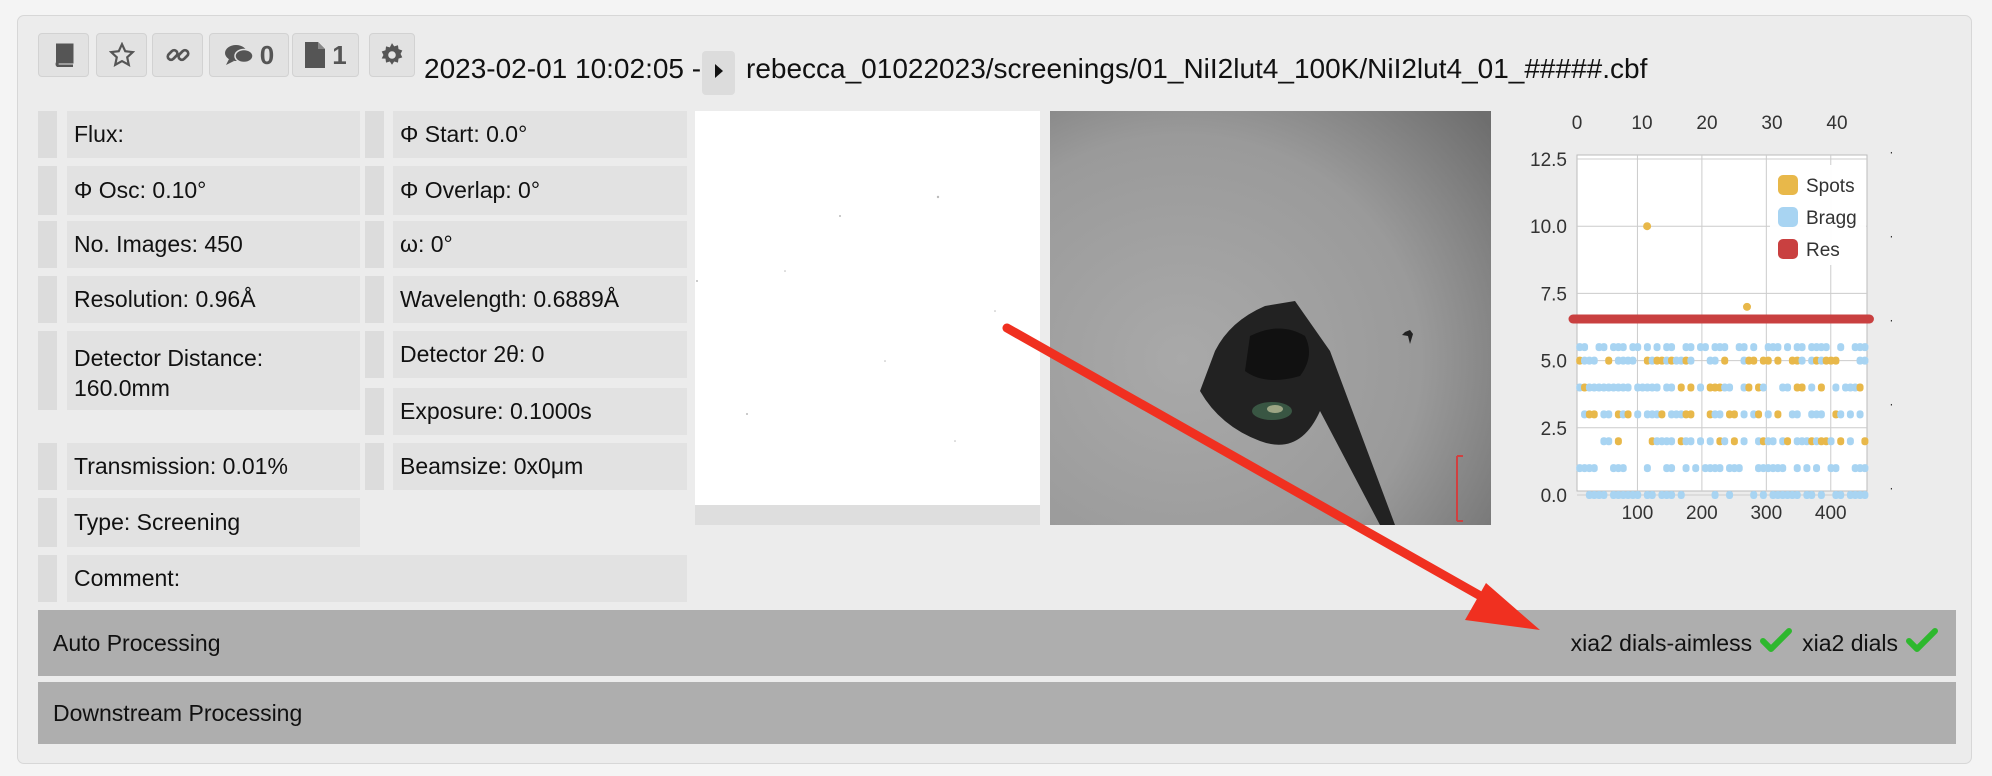 The width and height of the screenshot is (1992, 776). I want to click on omega-value: ω: 0°, so click(540, 244).